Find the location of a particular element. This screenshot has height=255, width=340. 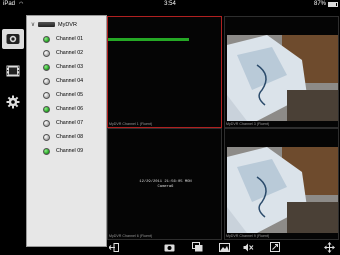

channel-item: Channel 09 is located at coordinates (74, 151).